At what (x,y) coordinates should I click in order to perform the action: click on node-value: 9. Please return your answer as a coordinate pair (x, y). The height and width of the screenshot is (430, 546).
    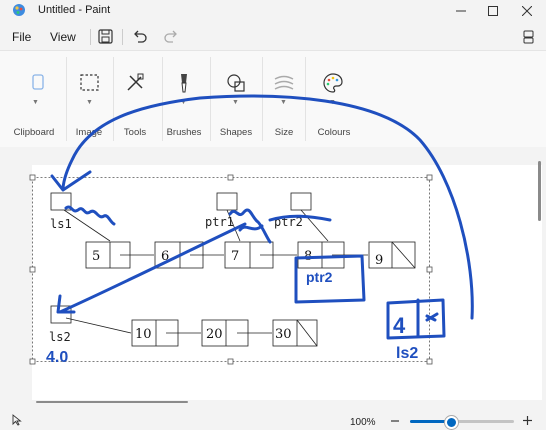
    Looking at the image, I should click on (379, 260).